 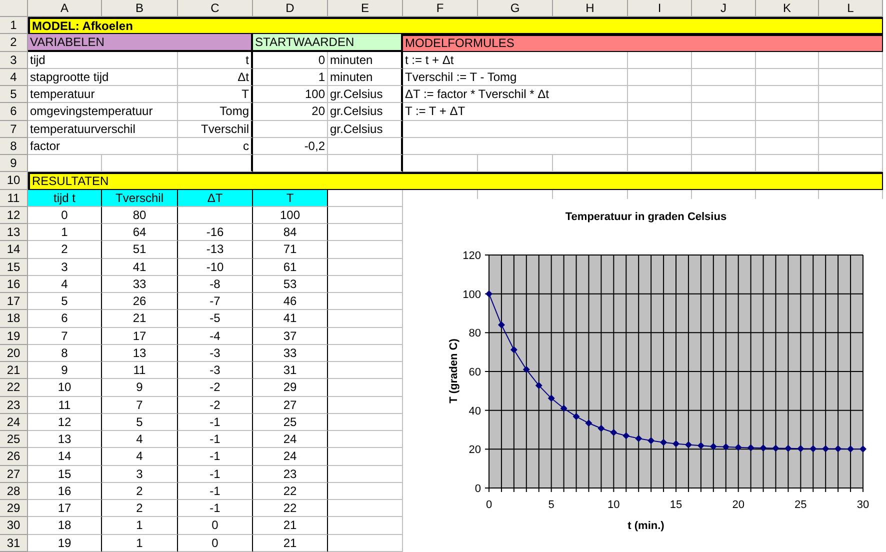 I want to click on table-cell: 9, so click(x=65, y=371).